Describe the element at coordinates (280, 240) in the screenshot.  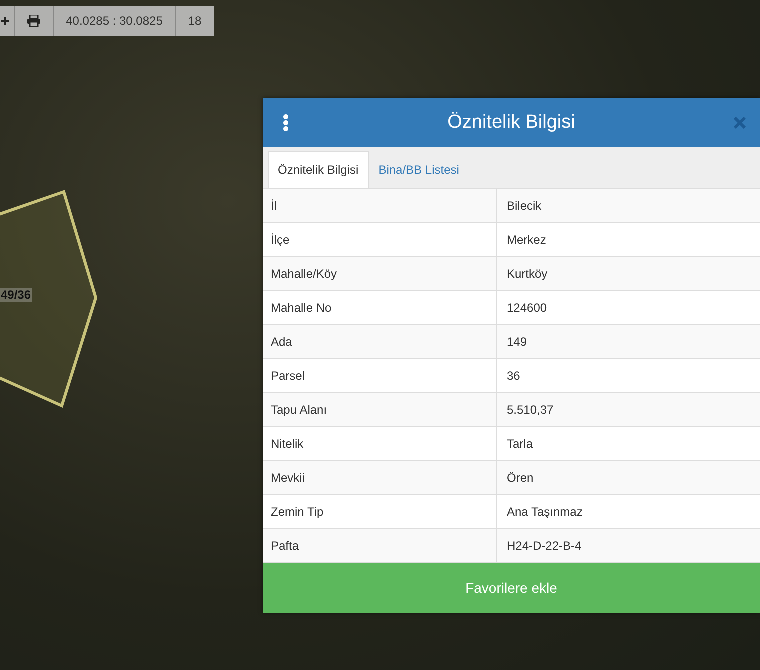
I see `table-cell-text: İlçe` at that location.